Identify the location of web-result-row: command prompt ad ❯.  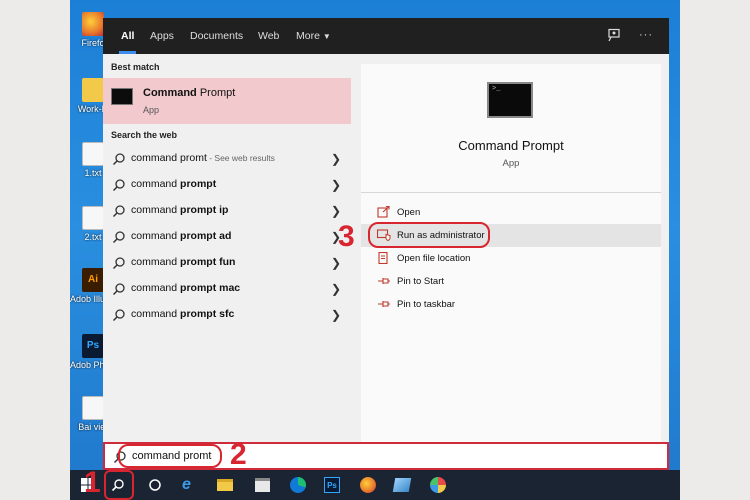
(227, 237).